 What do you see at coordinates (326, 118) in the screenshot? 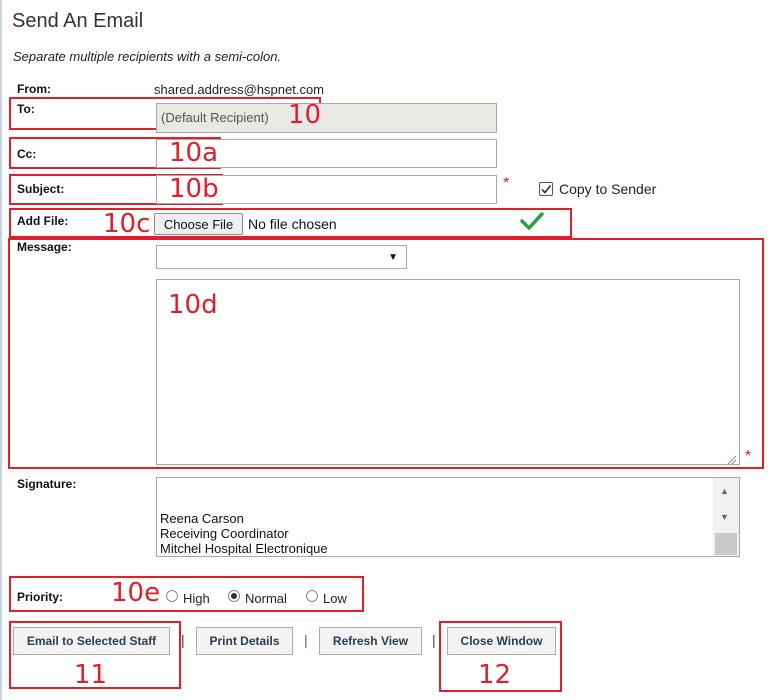
I see `to-field: (Default Recipient)` at bounding box center [326, 118].